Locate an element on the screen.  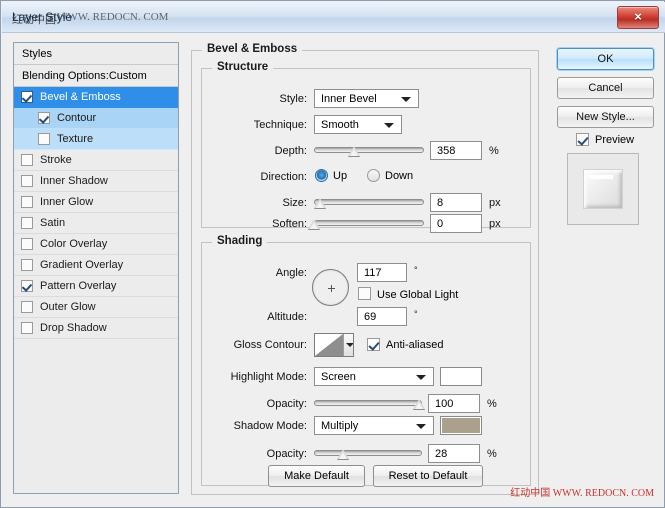
effect-label: Color Overlay is located at coordinates (74, 244).